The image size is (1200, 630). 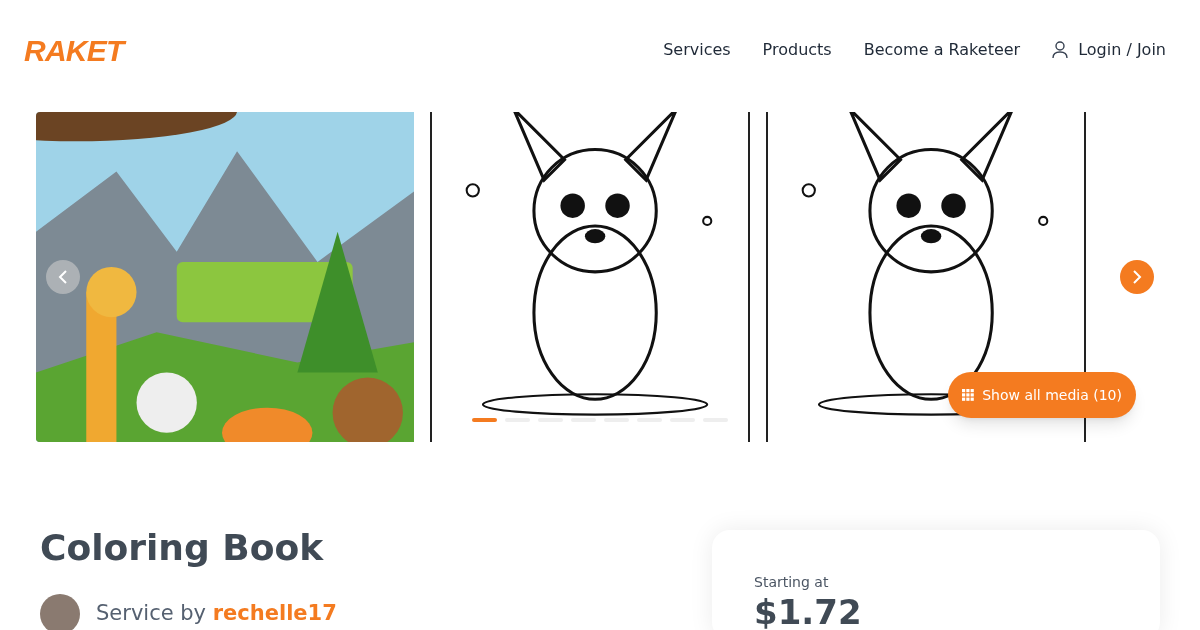 I want to click on grid-icon, so click(x=968, y=395).